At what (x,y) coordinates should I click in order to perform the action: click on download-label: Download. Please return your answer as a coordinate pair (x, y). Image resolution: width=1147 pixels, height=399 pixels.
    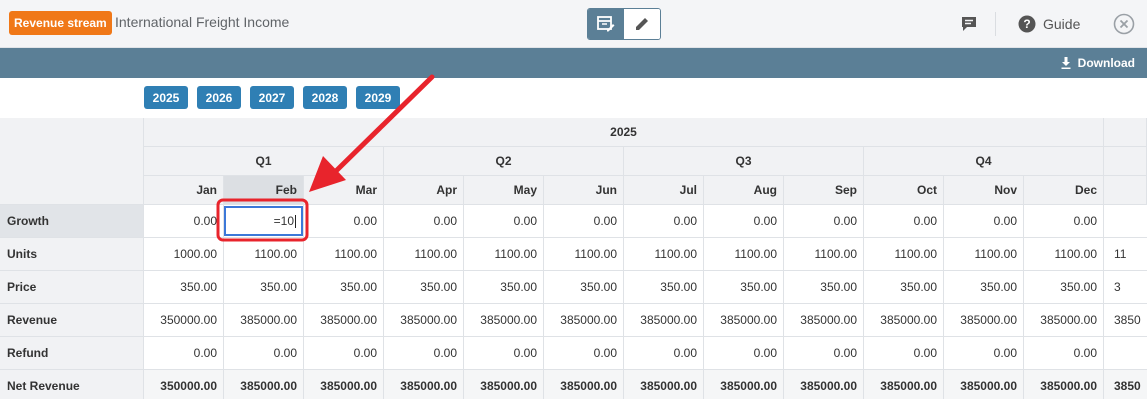
    Looking at the image, I should click on (1106, 63).